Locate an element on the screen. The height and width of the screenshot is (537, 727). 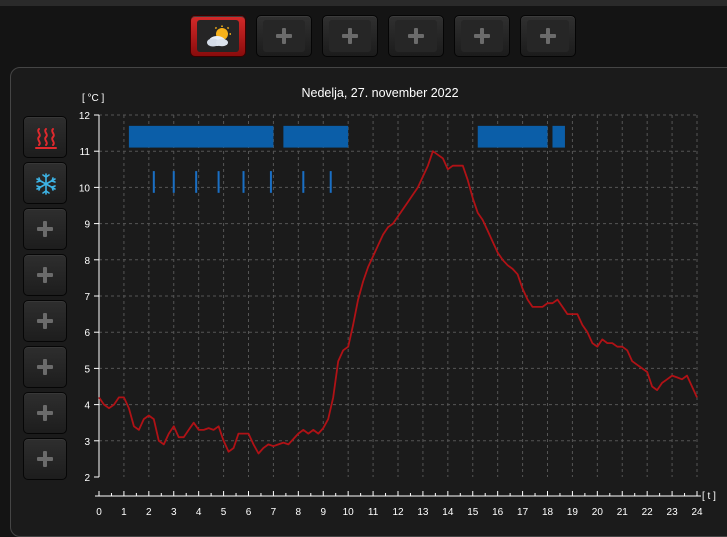
y-tick-label: 11 is located at coordinates (85, 152).